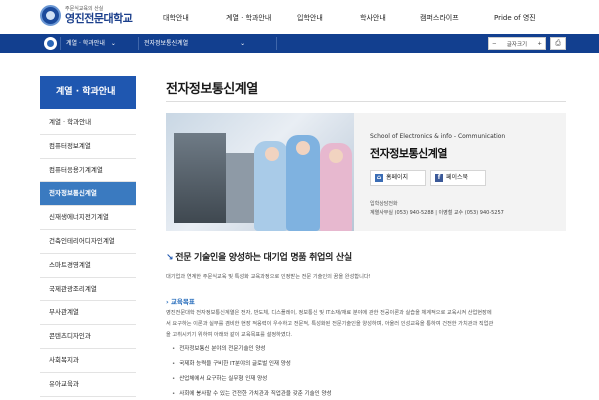  I want to click on contact-label: 입학상담전화, so click(384, 204).